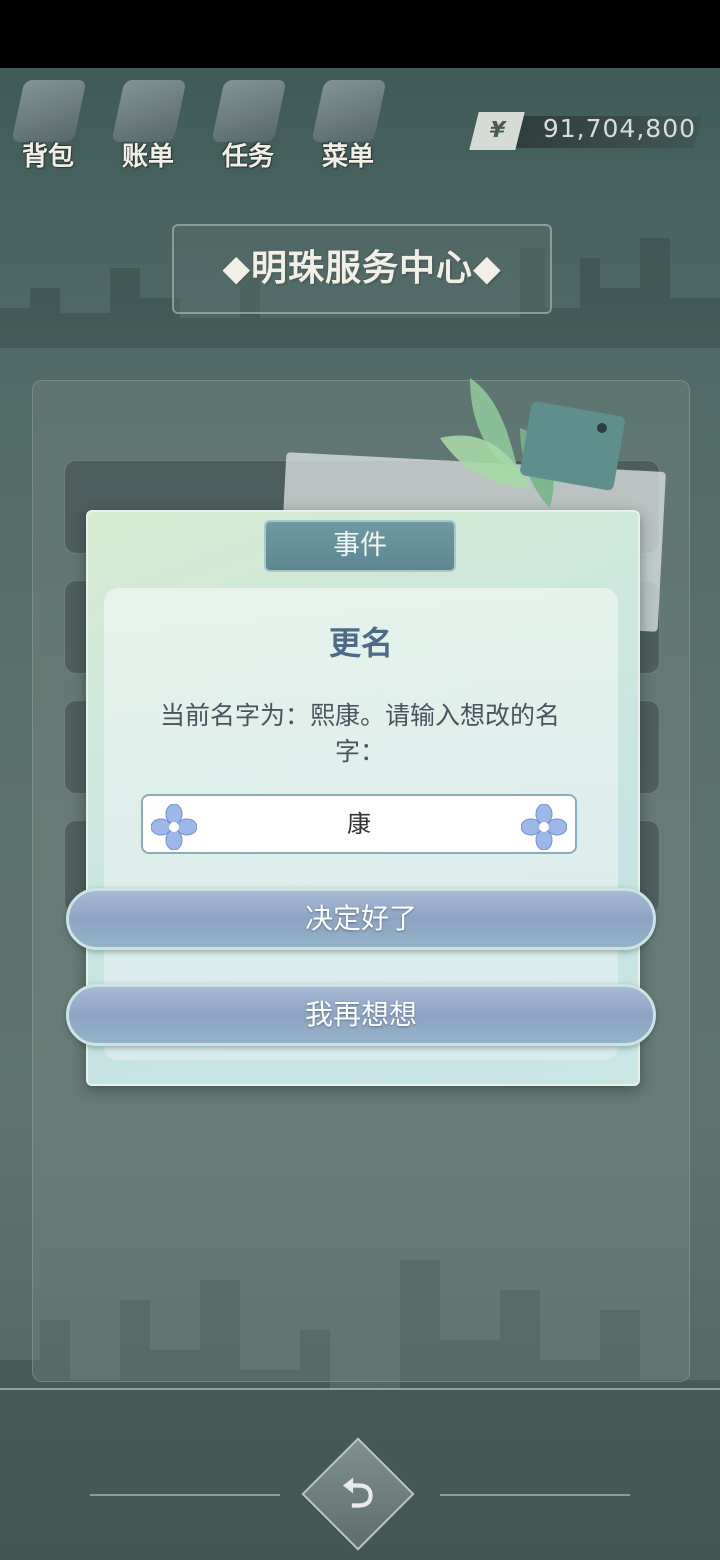 The width and height of the screenshot is (720, 1560). What do you see at coordinates (149, 111) in the screenshot?
I see `bill-icon` at bounding box center [149, 111].